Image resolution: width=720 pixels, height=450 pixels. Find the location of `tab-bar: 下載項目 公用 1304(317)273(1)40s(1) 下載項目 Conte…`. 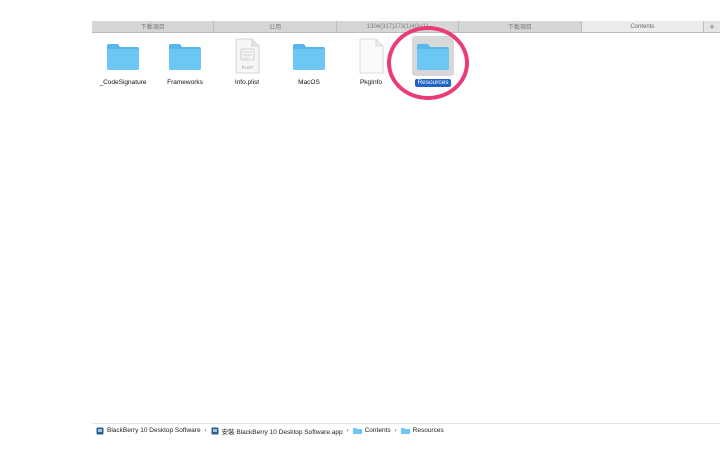

tab-bar: 下載項目 公用 1304(317)273(1)40s(1) 下載項目 Conte… is located at coordinates (406, 27).